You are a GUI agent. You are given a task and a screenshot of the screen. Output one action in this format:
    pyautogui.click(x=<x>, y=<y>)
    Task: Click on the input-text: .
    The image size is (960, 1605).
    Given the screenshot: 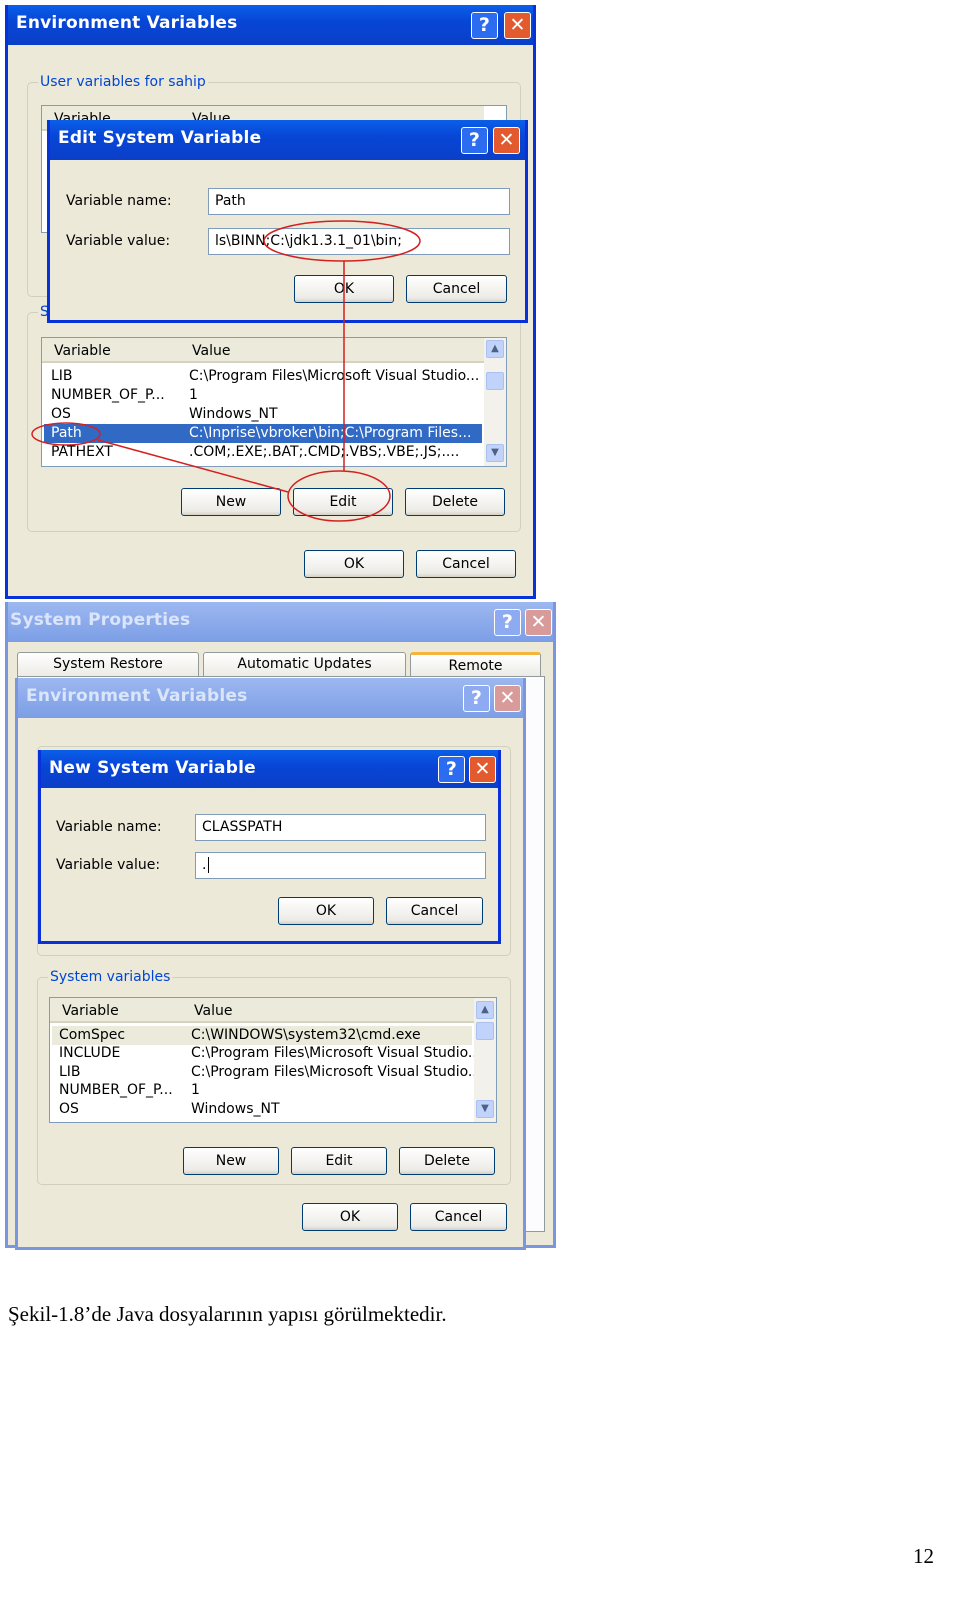 What is the action you would take?
    pyautogui.click(x=204, y=865)
    